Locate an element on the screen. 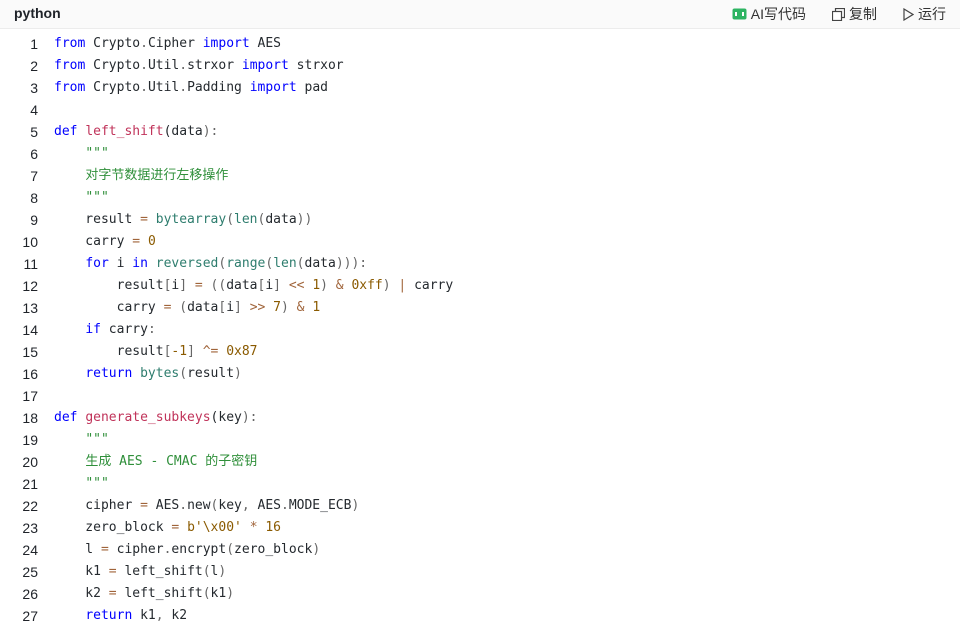  line-number: 7 is located at coordinates (34, 176).